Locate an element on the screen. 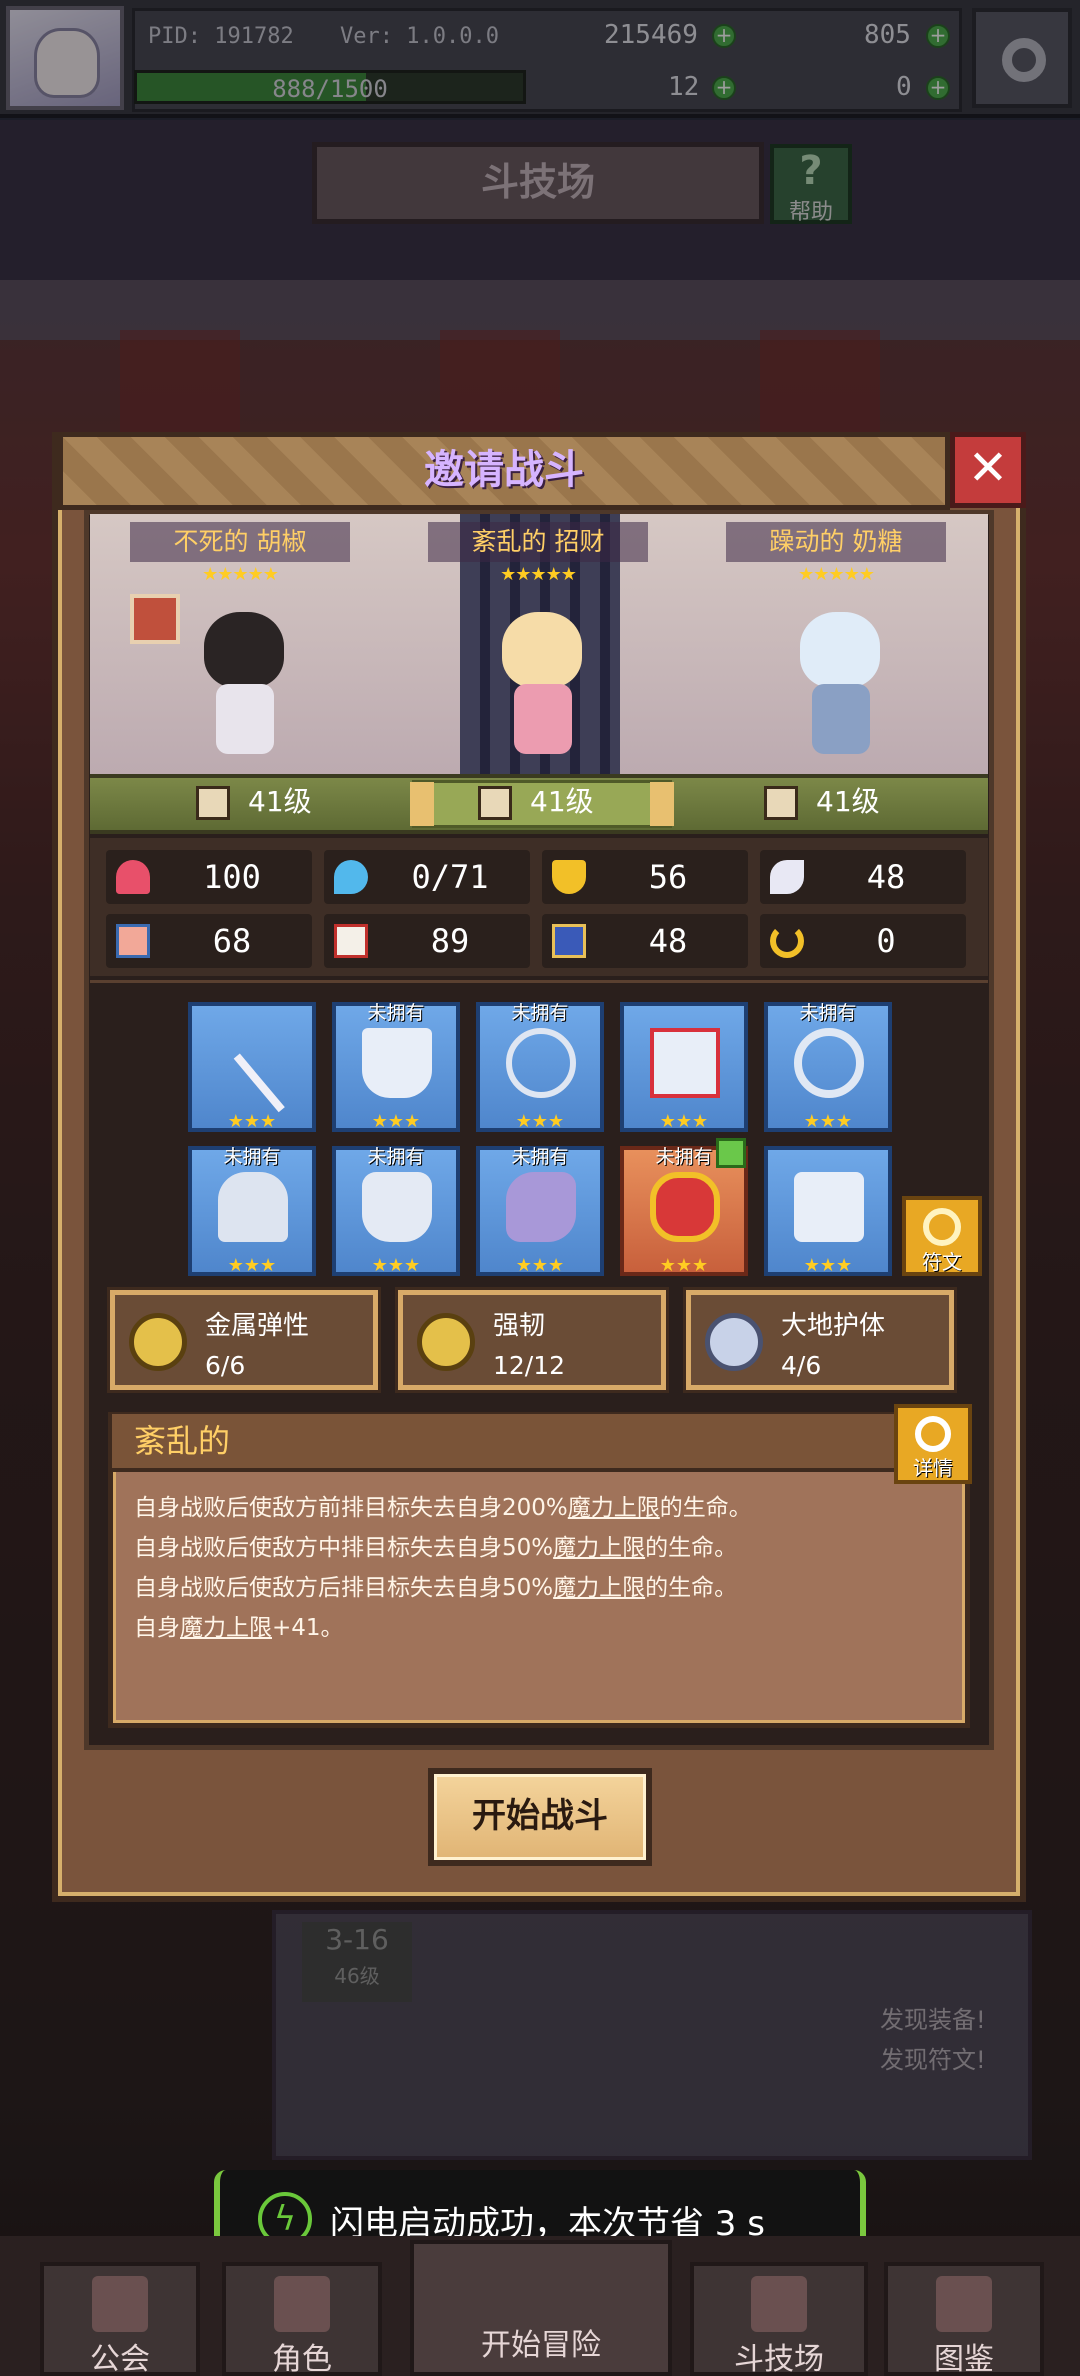 The image size is (1080, 2376). nav-character: 角色 is located at coordinates (302, 2319).